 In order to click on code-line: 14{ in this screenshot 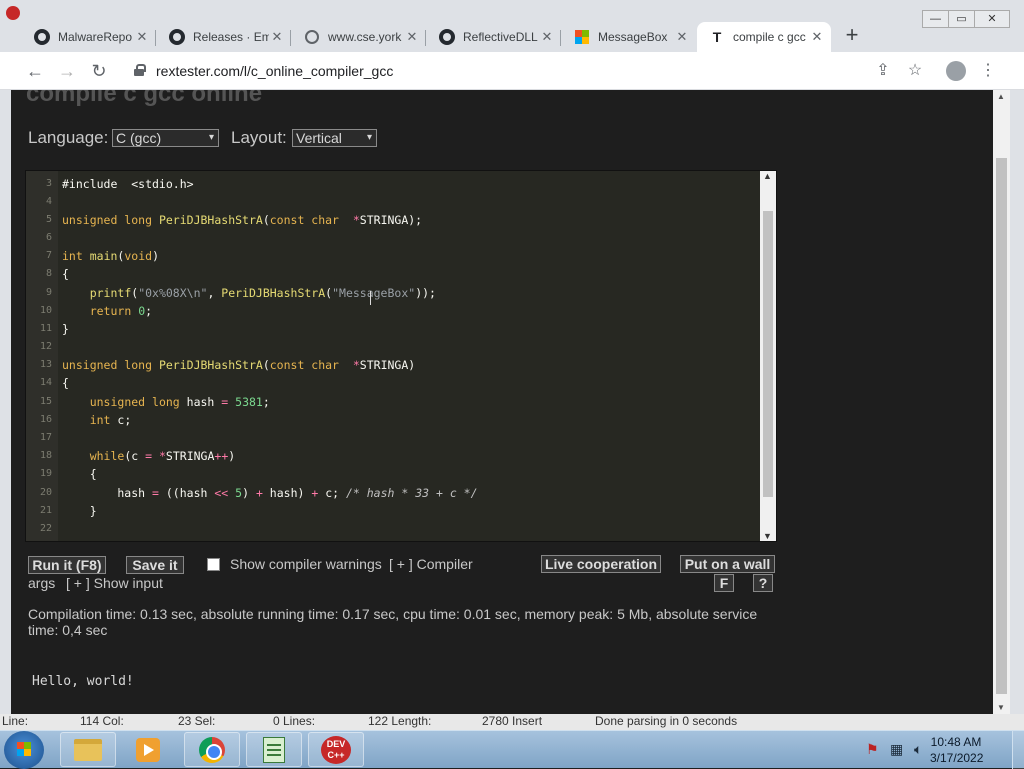, I will do `click(54, 383)`.